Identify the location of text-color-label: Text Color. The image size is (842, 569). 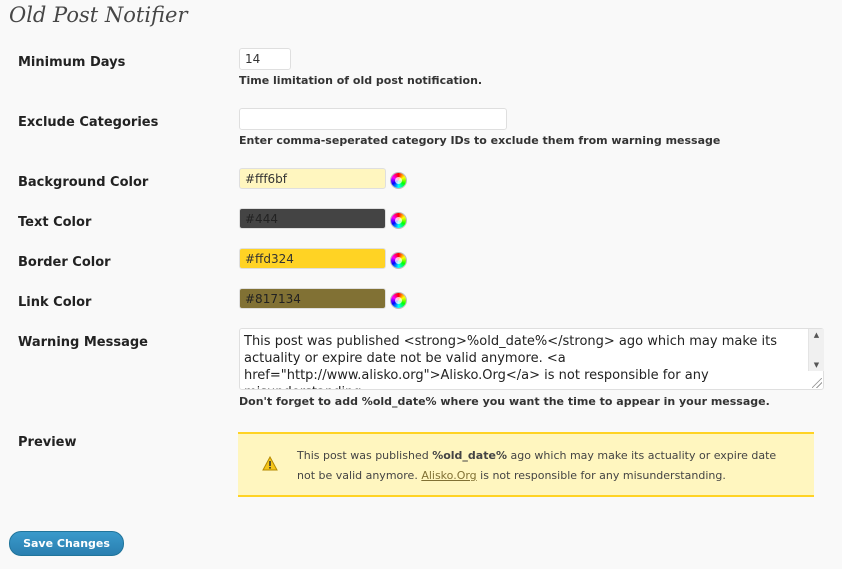
(55, 222).